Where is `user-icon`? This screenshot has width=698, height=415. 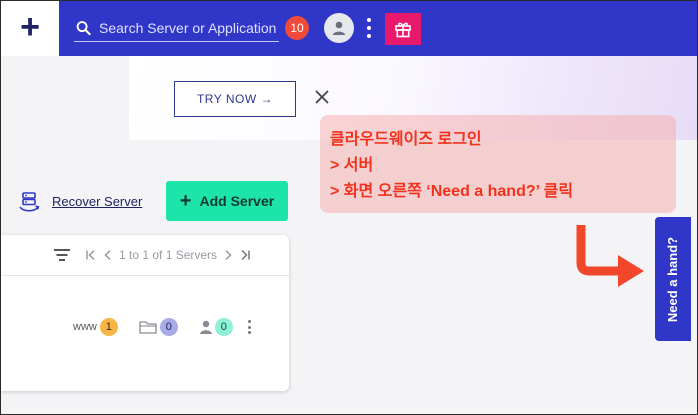 user-icon is located at coordinates (339, 28).